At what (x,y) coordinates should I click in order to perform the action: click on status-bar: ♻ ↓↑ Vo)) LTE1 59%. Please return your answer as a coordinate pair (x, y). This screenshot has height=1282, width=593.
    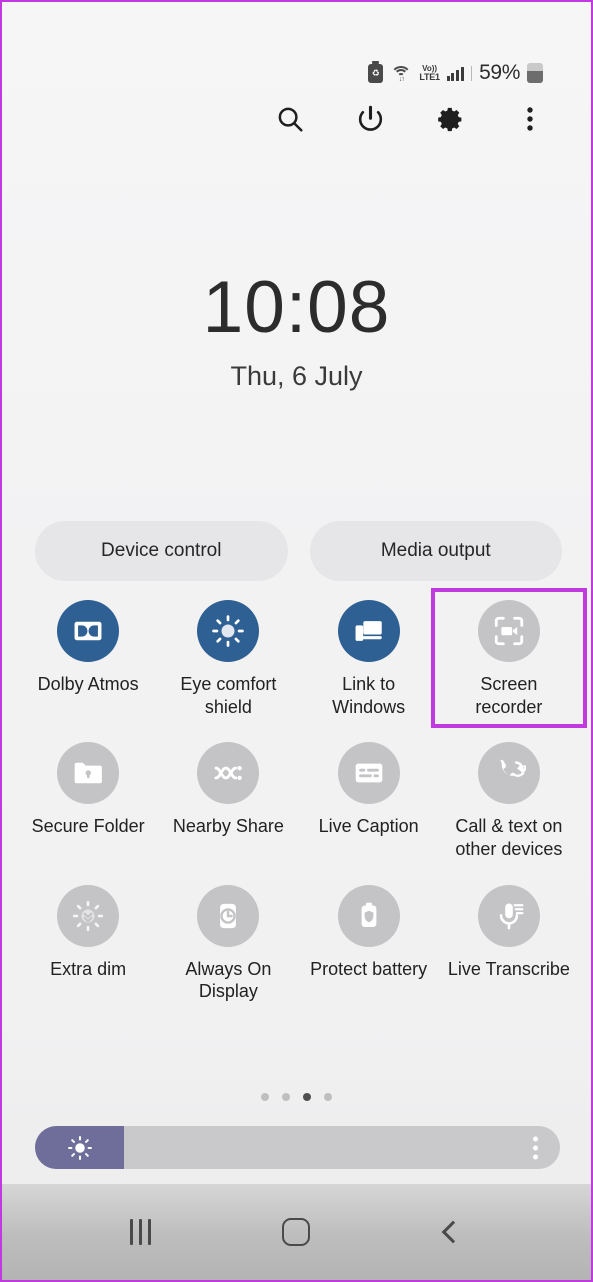
    Looking at the image, I should click on (296, 73).